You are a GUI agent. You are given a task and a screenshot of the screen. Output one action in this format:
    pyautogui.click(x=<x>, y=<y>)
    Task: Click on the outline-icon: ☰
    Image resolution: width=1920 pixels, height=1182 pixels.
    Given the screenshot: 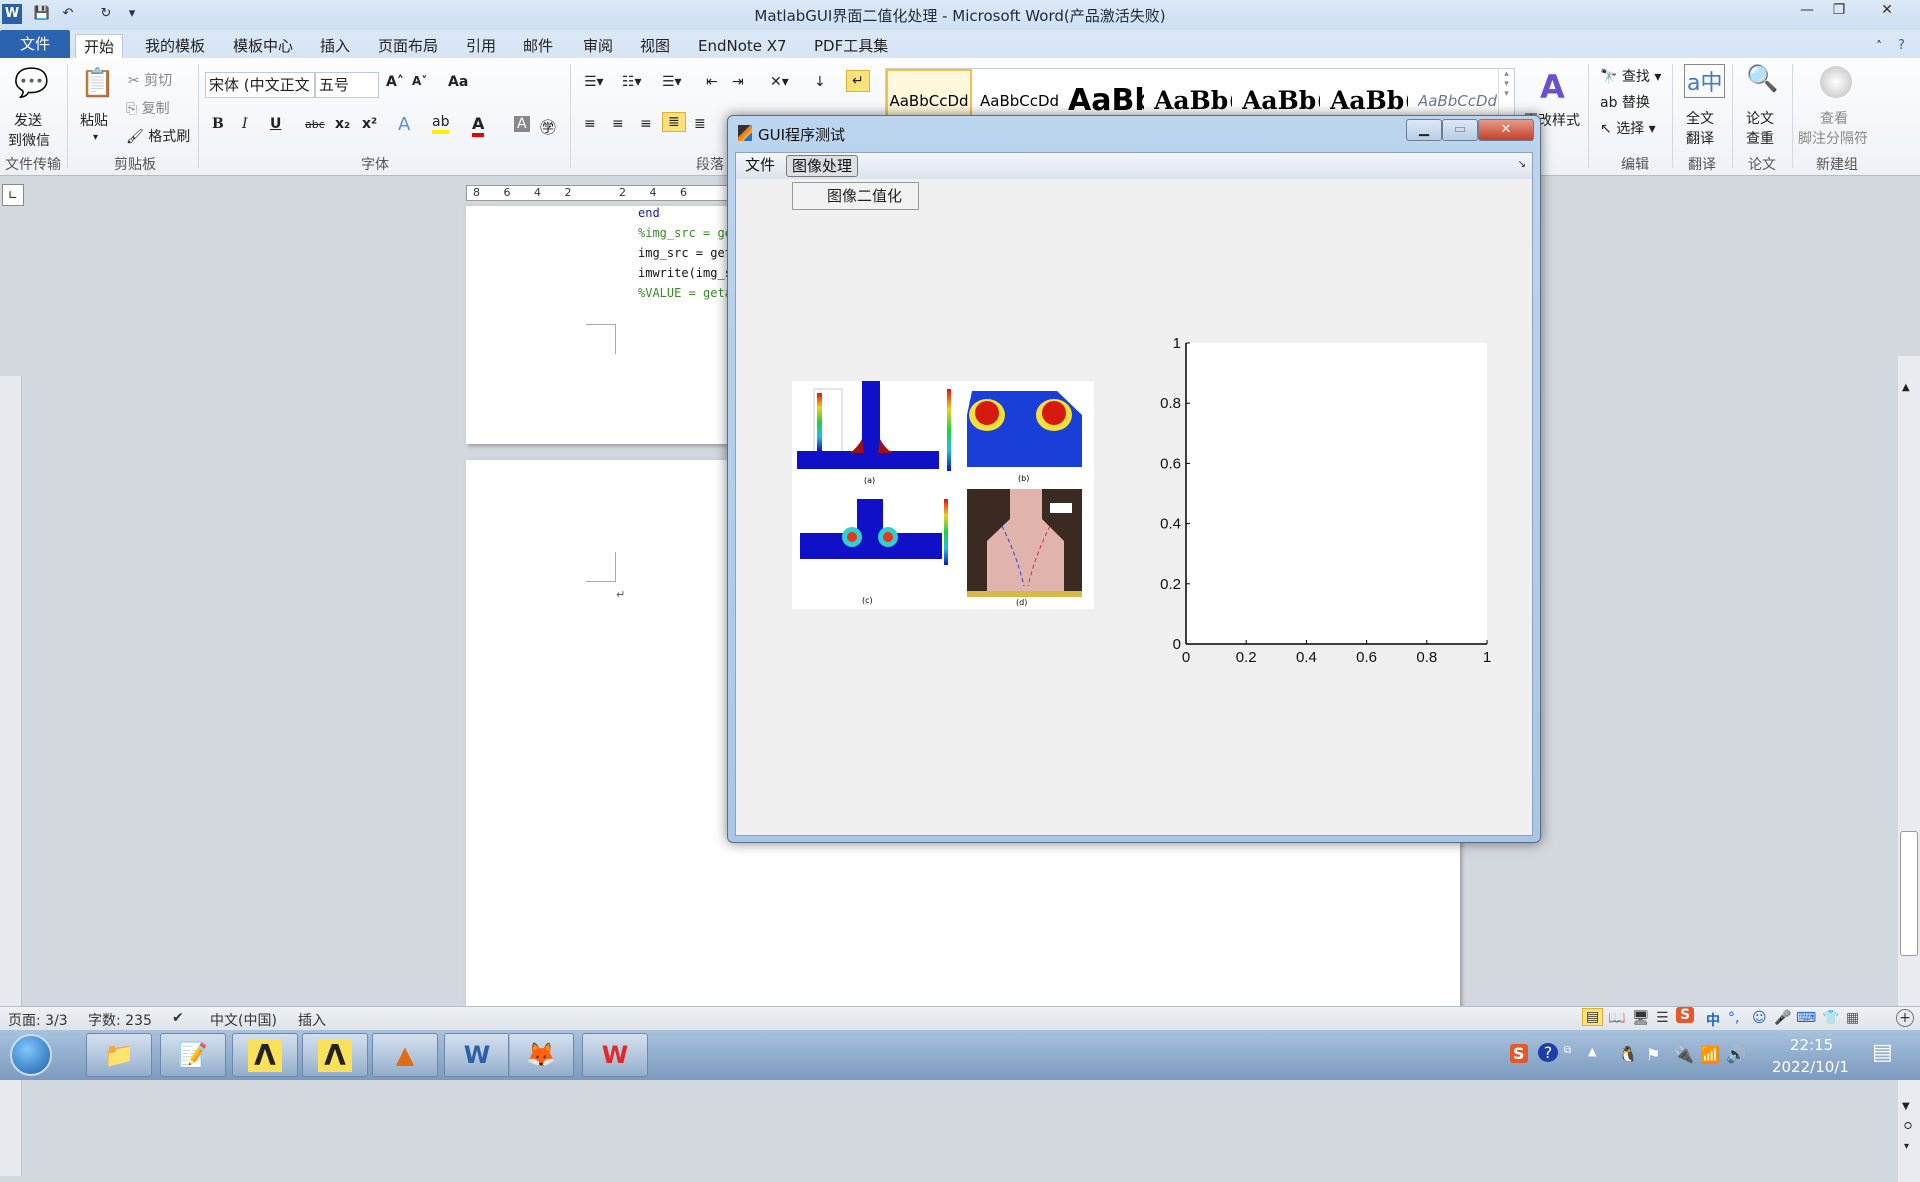 What is the action you would take?
    pyautogui.click(x=1662, y=1018)
    